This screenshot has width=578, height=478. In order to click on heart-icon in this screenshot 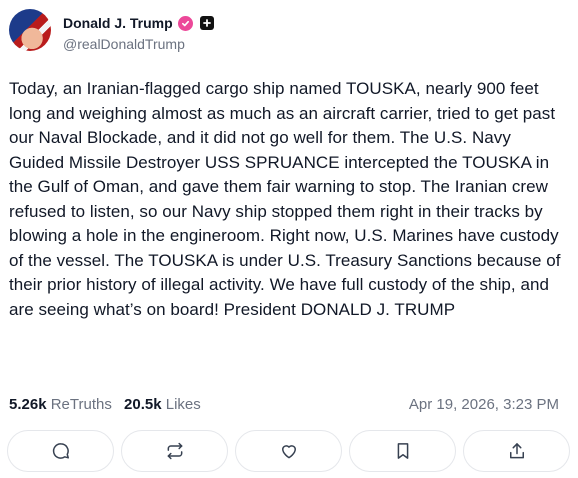, I will do `click(288, 452)`.